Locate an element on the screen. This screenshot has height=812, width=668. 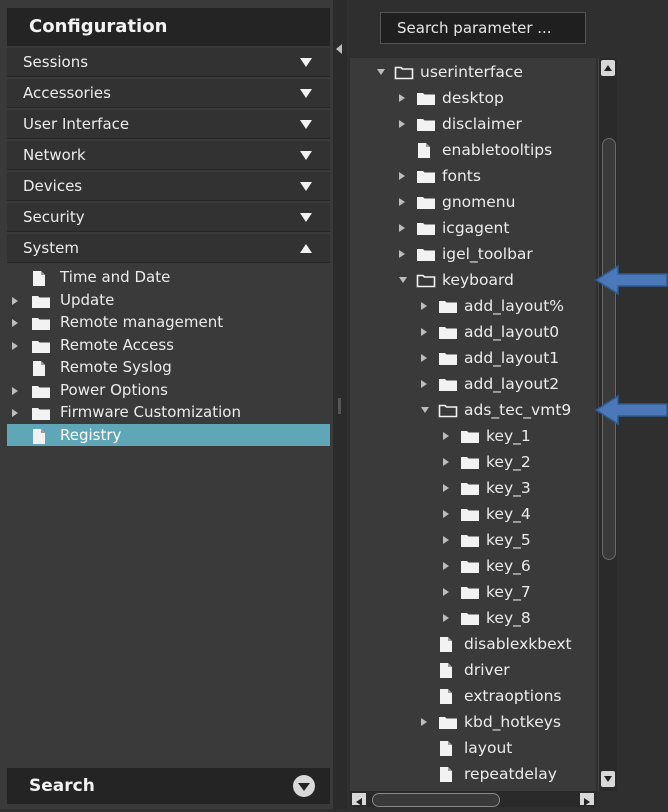
splitter-grip is located at coordinates (339, 406).